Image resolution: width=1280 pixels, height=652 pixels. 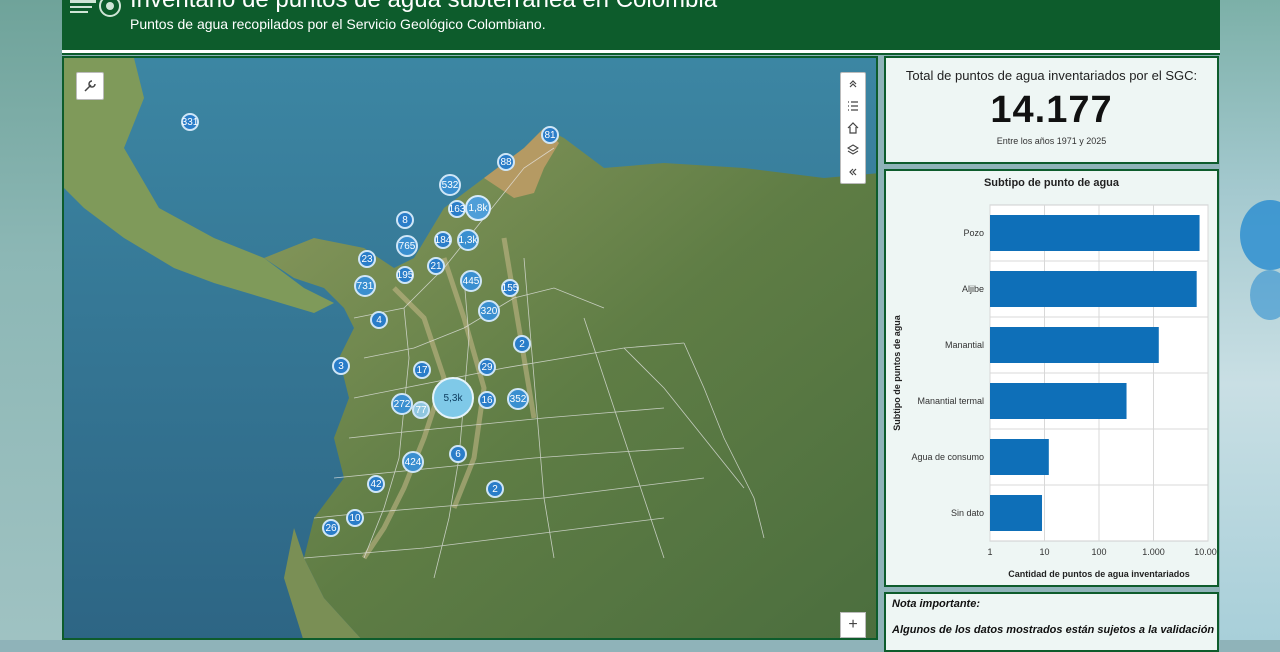 What do you see at coordinates (468, 240) in the screenshot?
I see `cluster-marker: 1,3k` at bounding box center [468, 240].